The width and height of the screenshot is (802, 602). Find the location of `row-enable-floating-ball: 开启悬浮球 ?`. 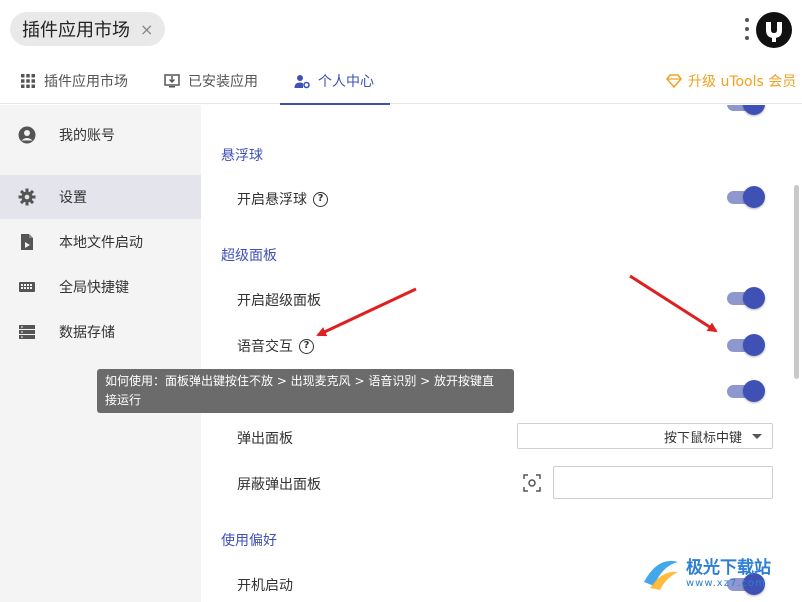

row-enable-floating-ball: 开启悬浮球 ? is located at coordinates (282, 199).